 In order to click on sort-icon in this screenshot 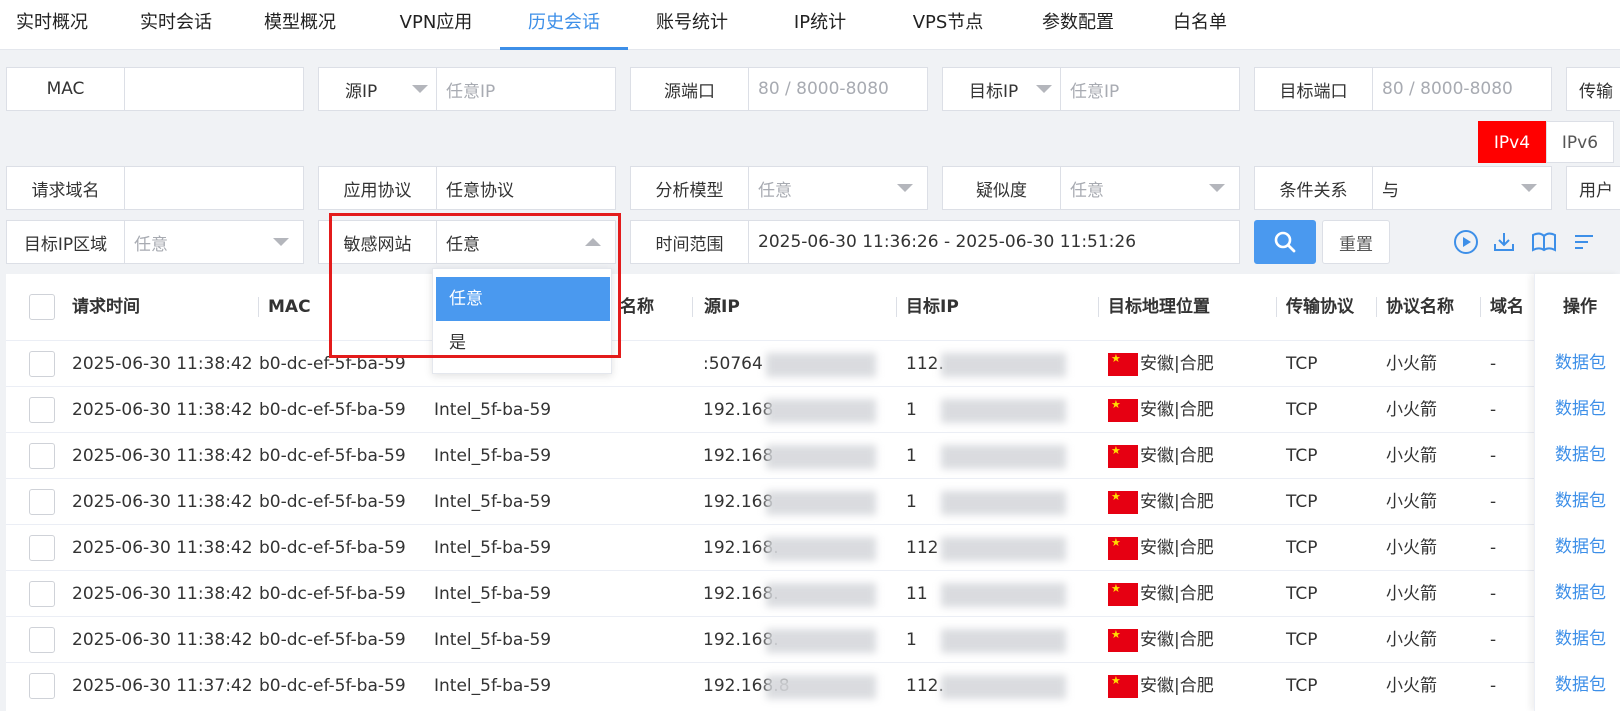, I will do `click(1584, 242)`.